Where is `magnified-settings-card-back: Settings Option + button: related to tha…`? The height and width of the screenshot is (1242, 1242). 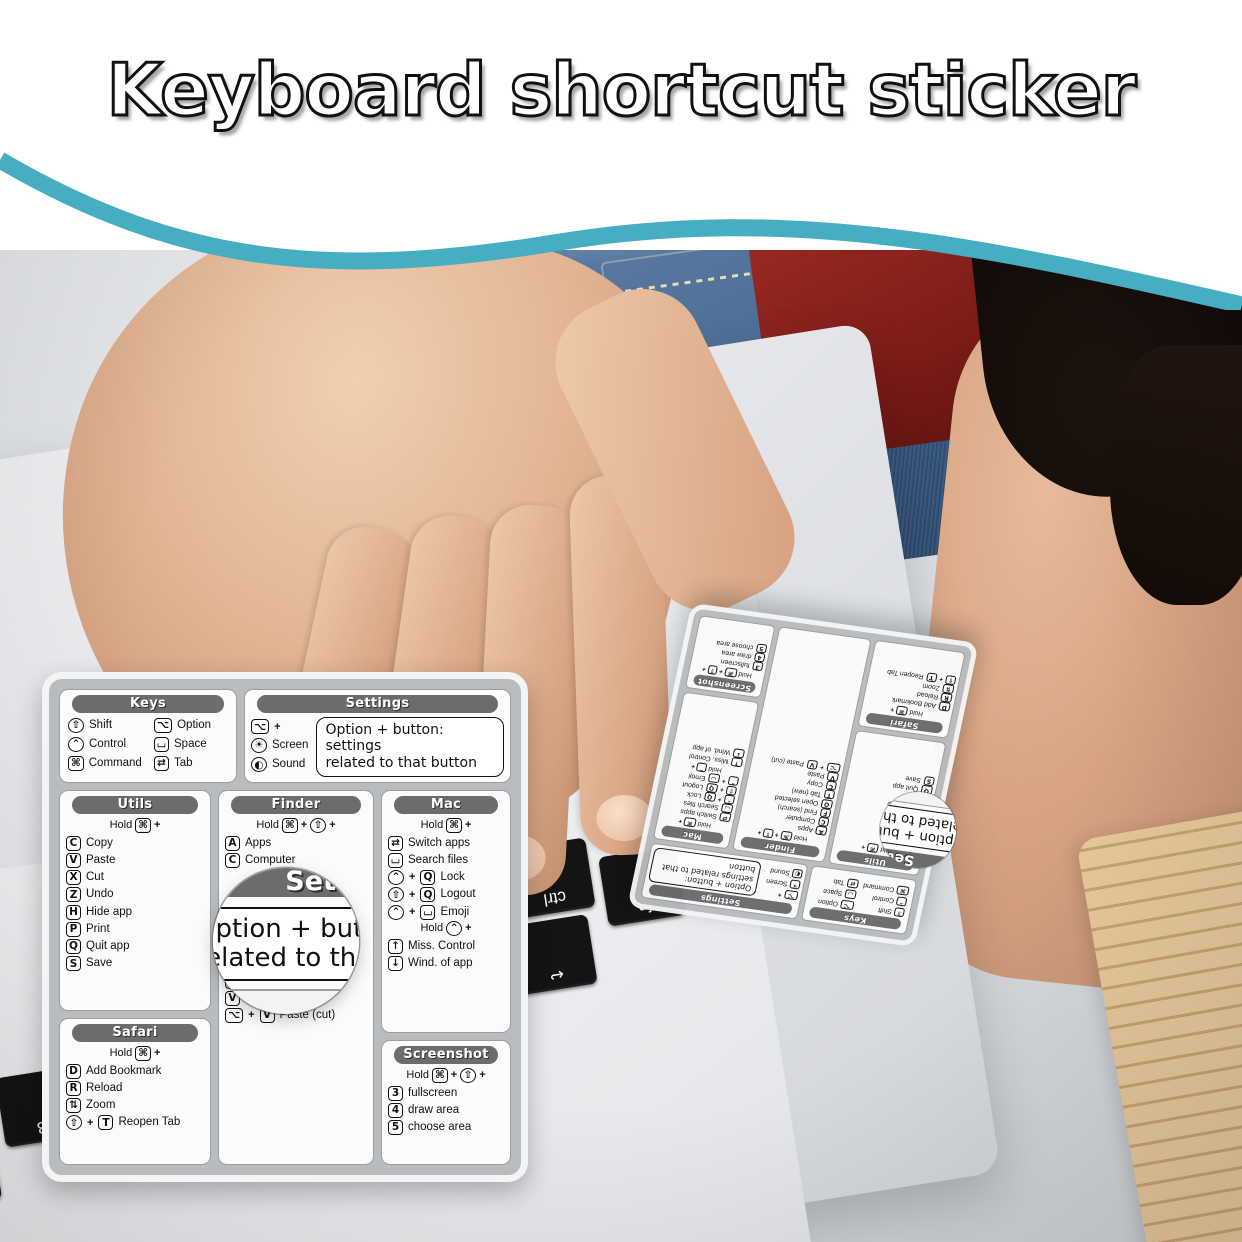
magnified-settings-card-back: Settings Option + button: related to tha… is located at coordinates (918, 830).